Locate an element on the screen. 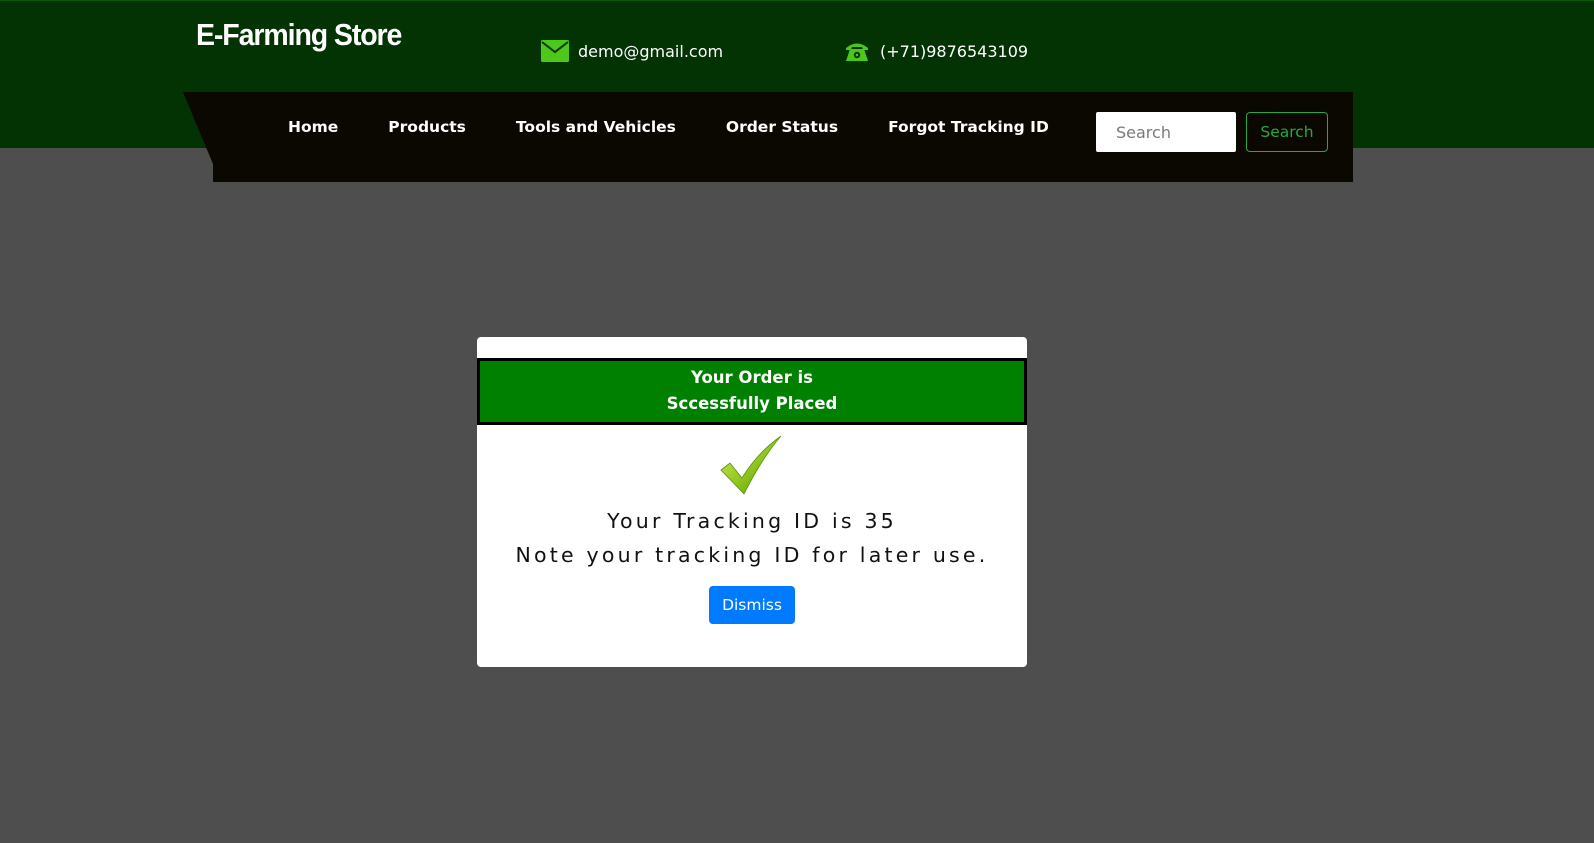 The width and height of the screenshot is (1594, 843). email-text: demo@gmail.com is located at coordinates (651, 51).